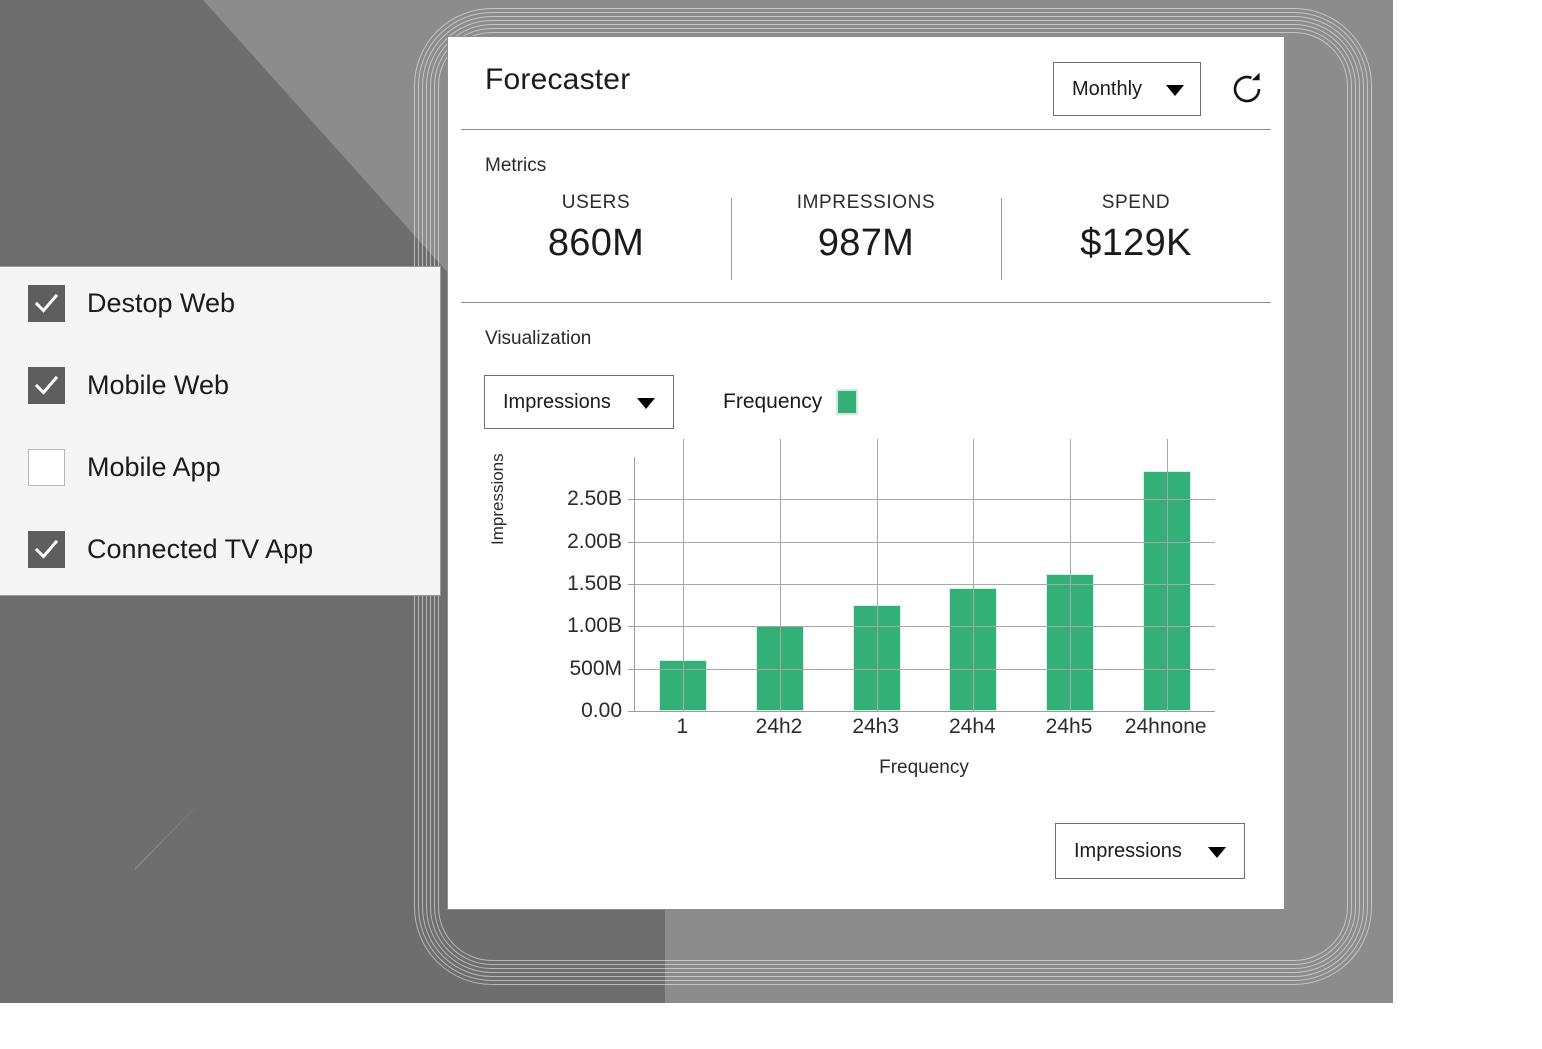  What do you see at coordinates (1165, 726) in the screenshot?
I see `x-axis-tick-label: 24hnone` at bounding box center [1165, 726].